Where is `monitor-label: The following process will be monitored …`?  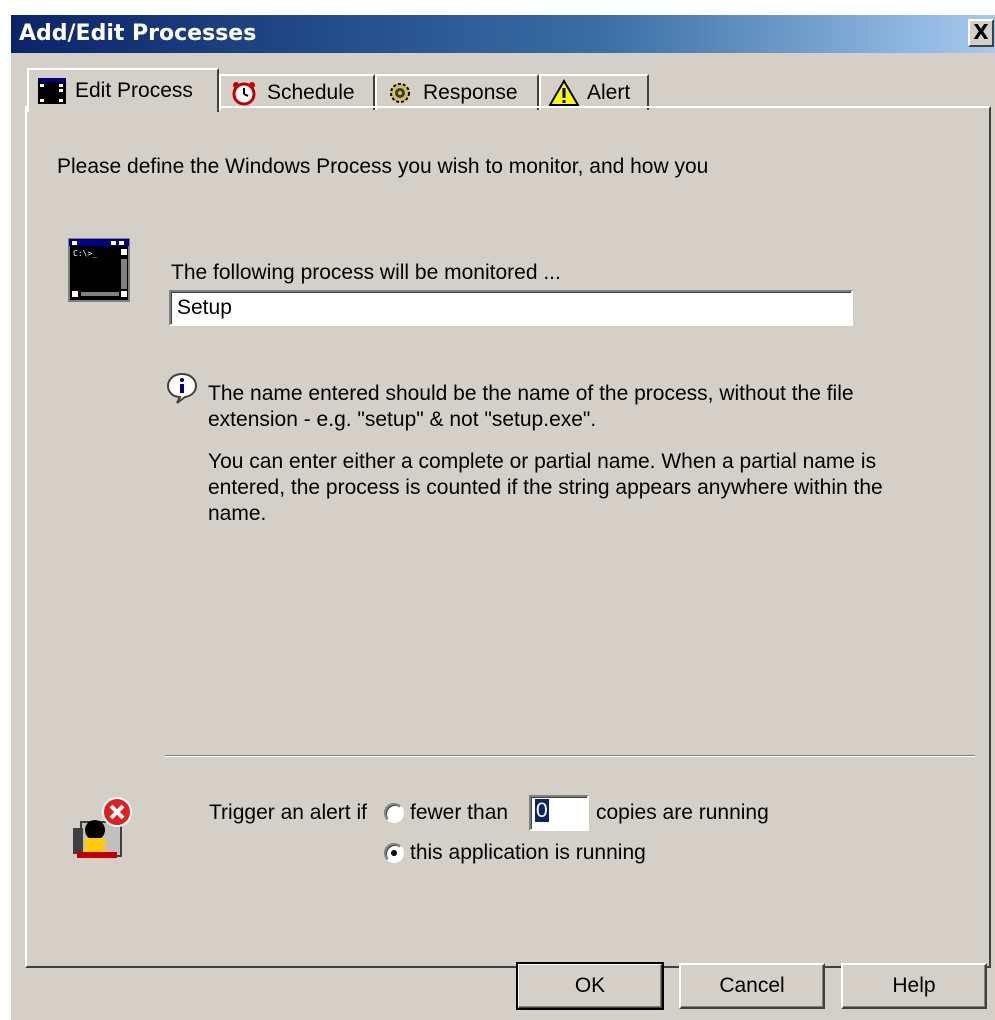
monitor-label: The following process will be monitored … is located at coordinates (366, 272).